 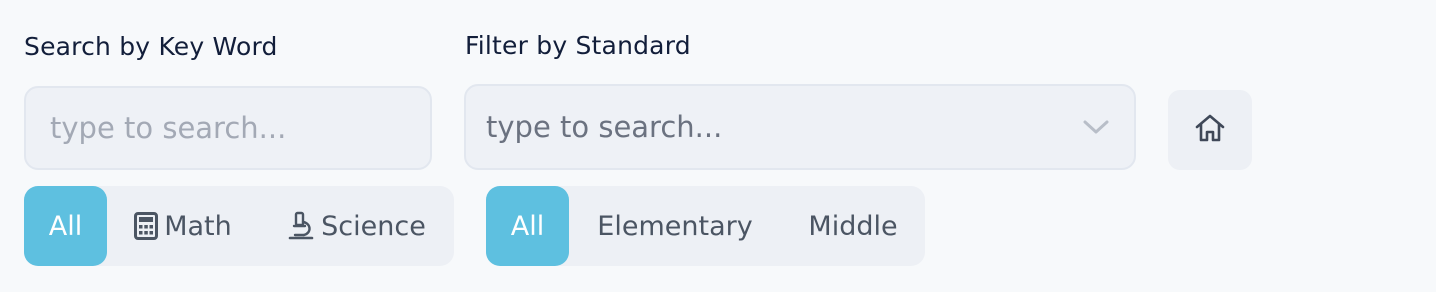 What do you see at coordinates (1096, 127) in the screenshot?
I see `chevron-down-icon` at bounding box center [1096, 127].